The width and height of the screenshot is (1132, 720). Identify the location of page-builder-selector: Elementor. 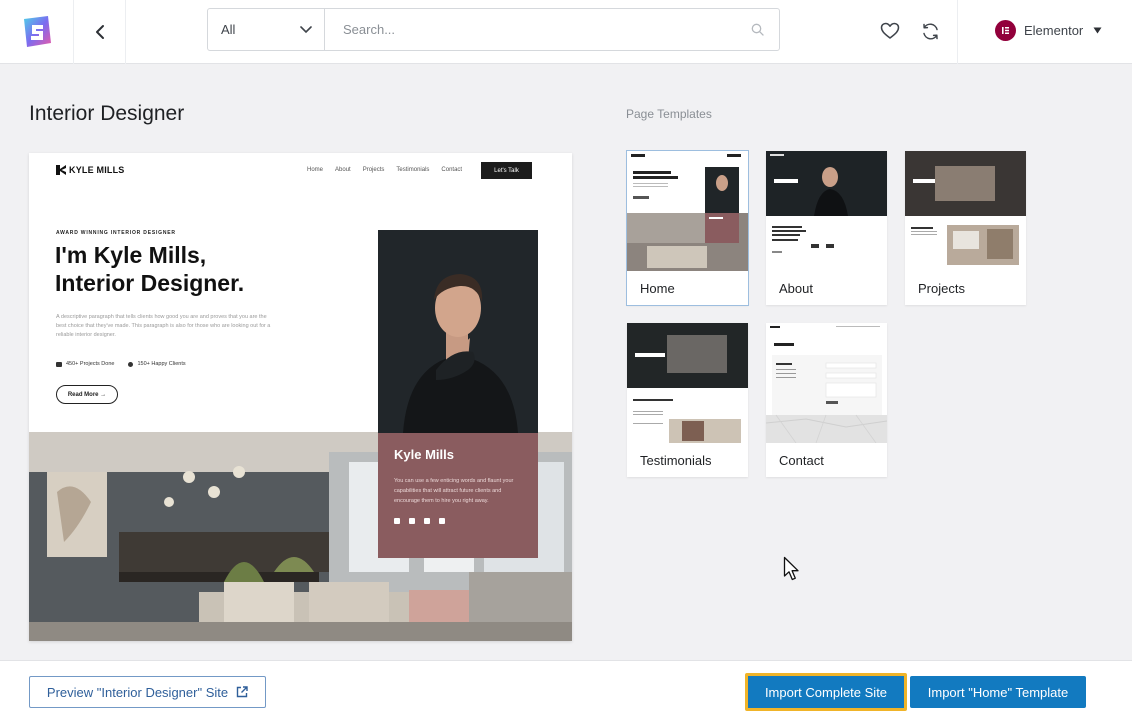
(1048, 30).